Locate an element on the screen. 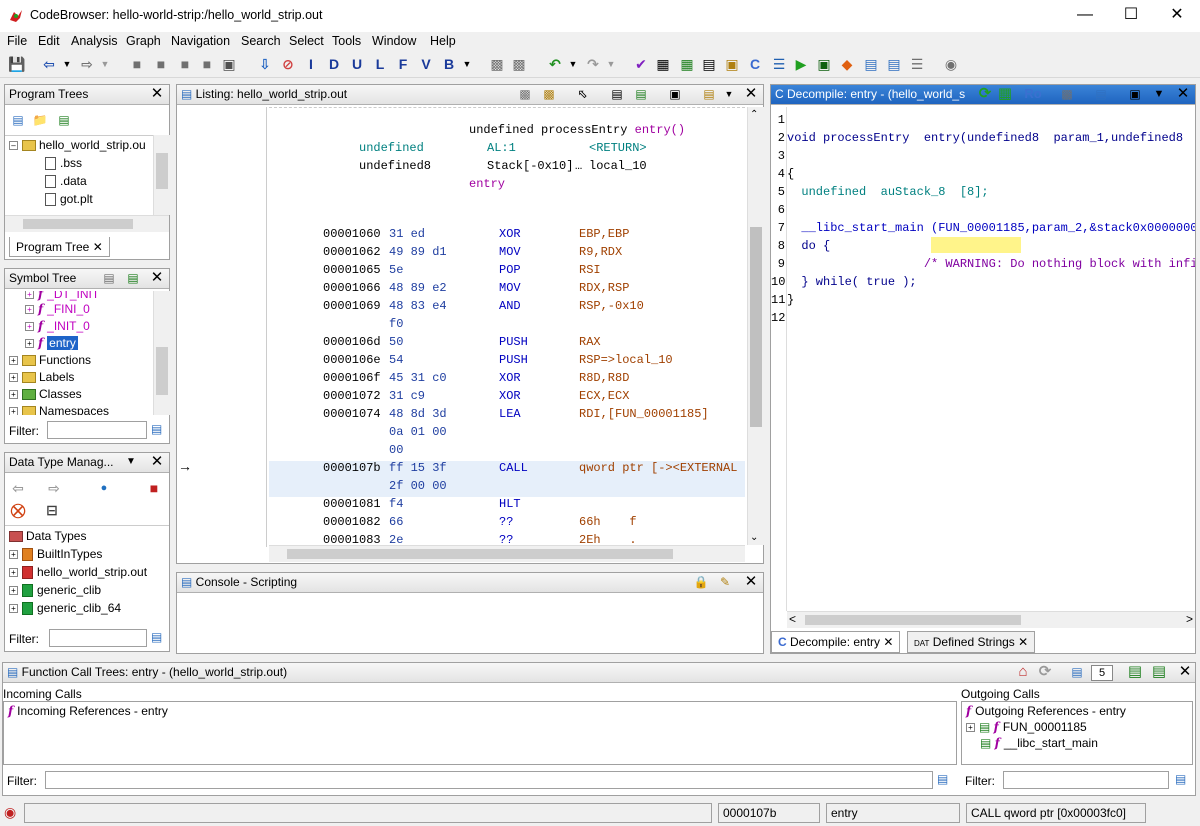  edit-sig-icon: ▤ is located at coordinates (1101, 94).